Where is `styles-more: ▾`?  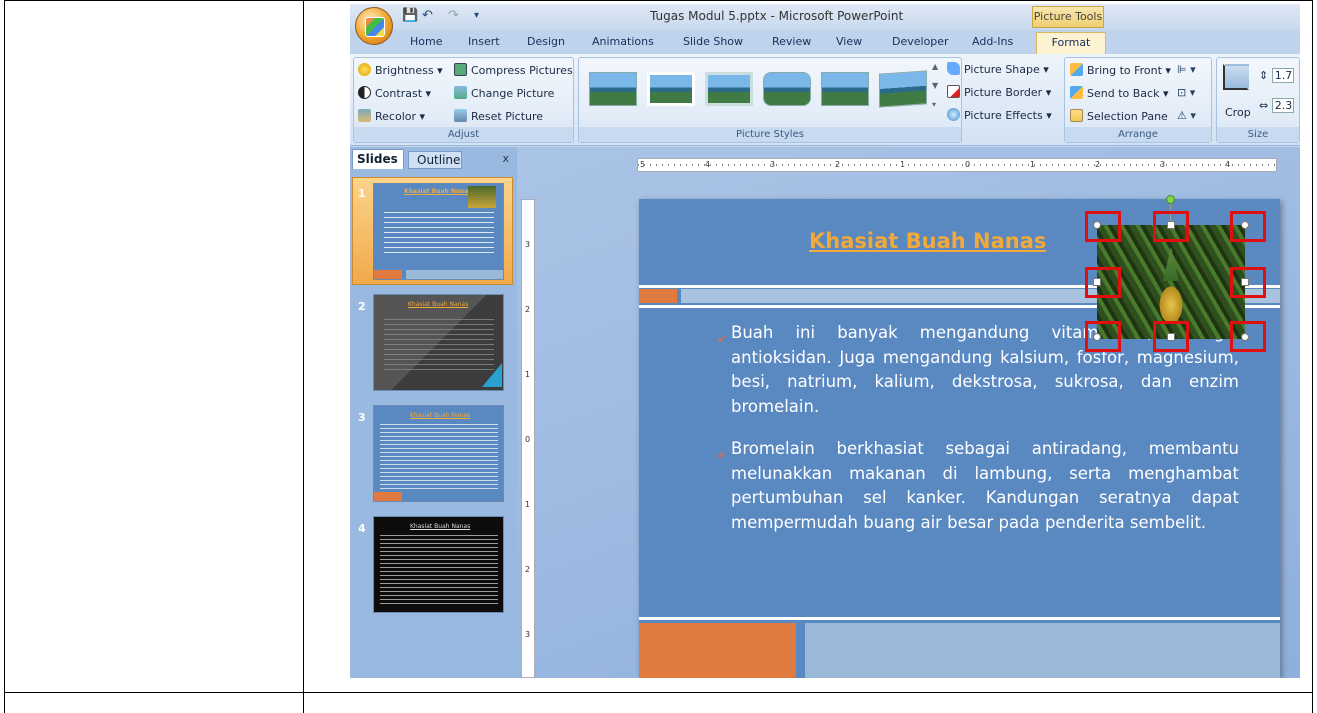
styles-more: ▾ is located at coordinates (934, 104).